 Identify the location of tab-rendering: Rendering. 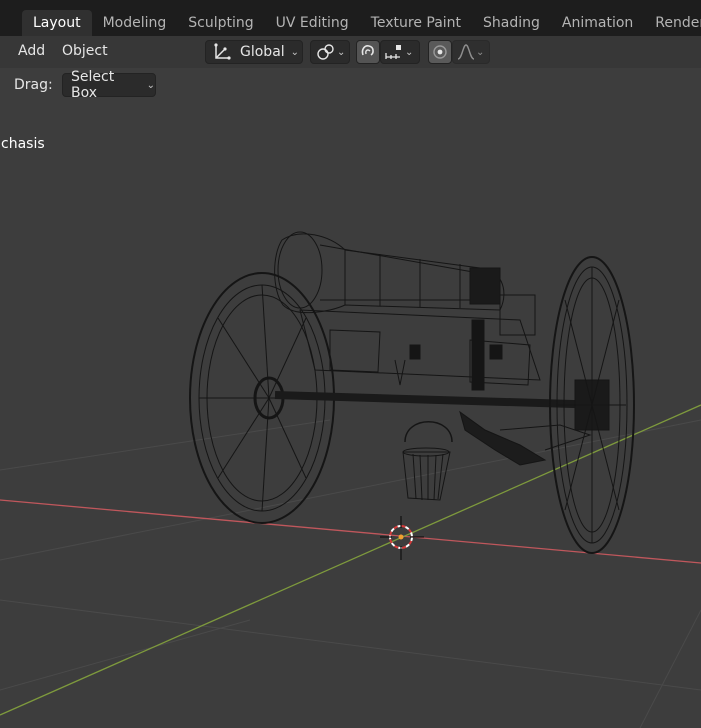
(672, 23).